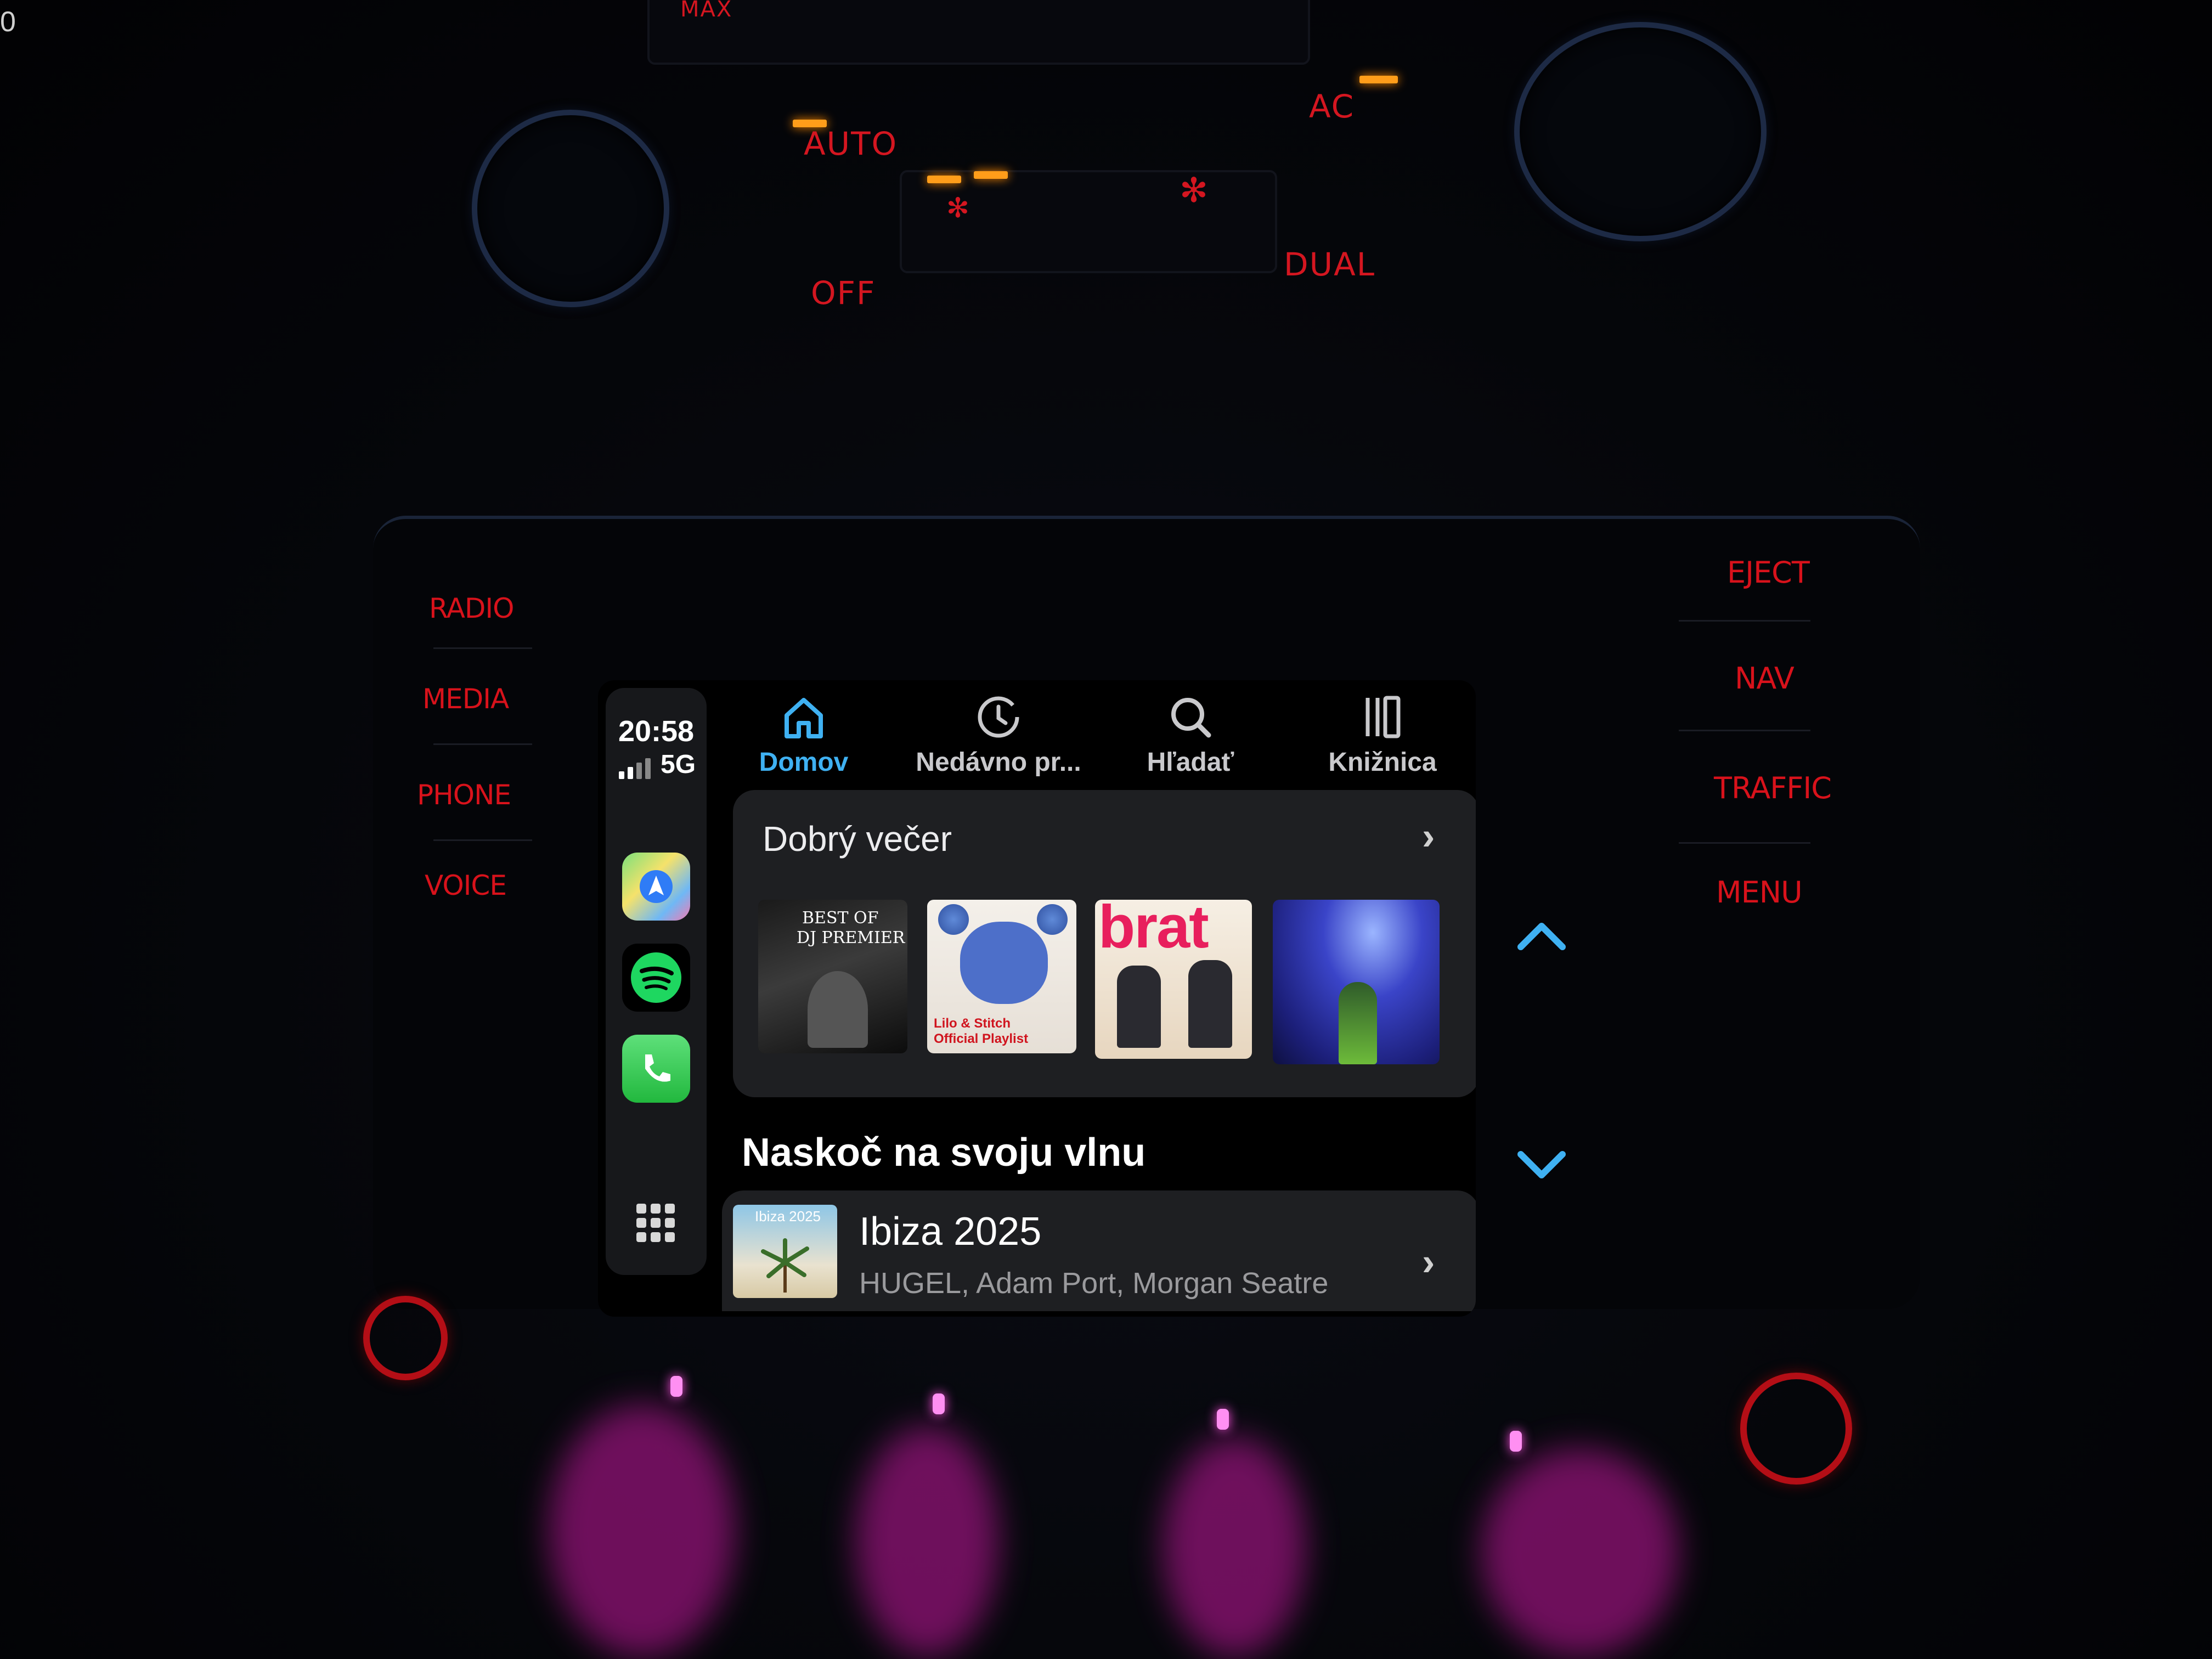  What do you see at coordinates (405, 1338) in the screenshot?
I see `volume-knob` at bounding box center [405, 1338].